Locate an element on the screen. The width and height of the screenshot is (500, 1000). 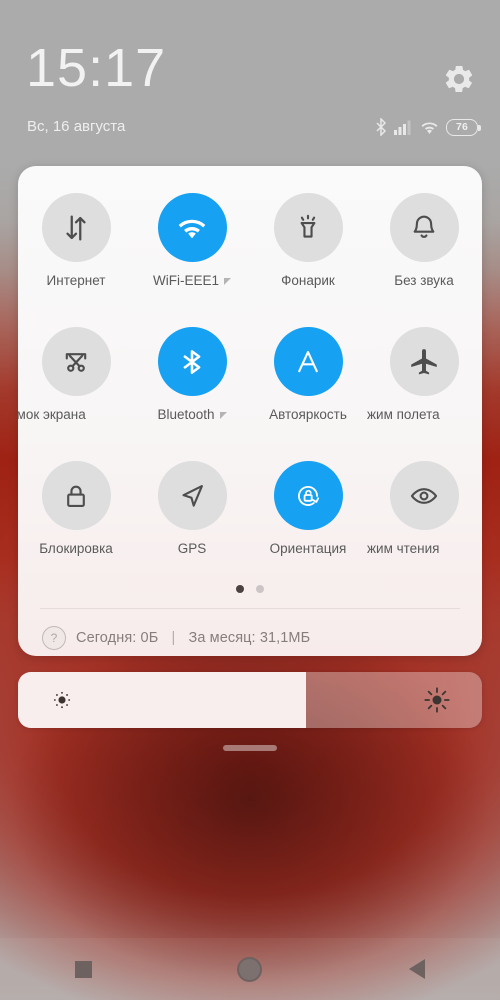
tile-label: WiFi-EEE1 is located at coordinates (185, 280).